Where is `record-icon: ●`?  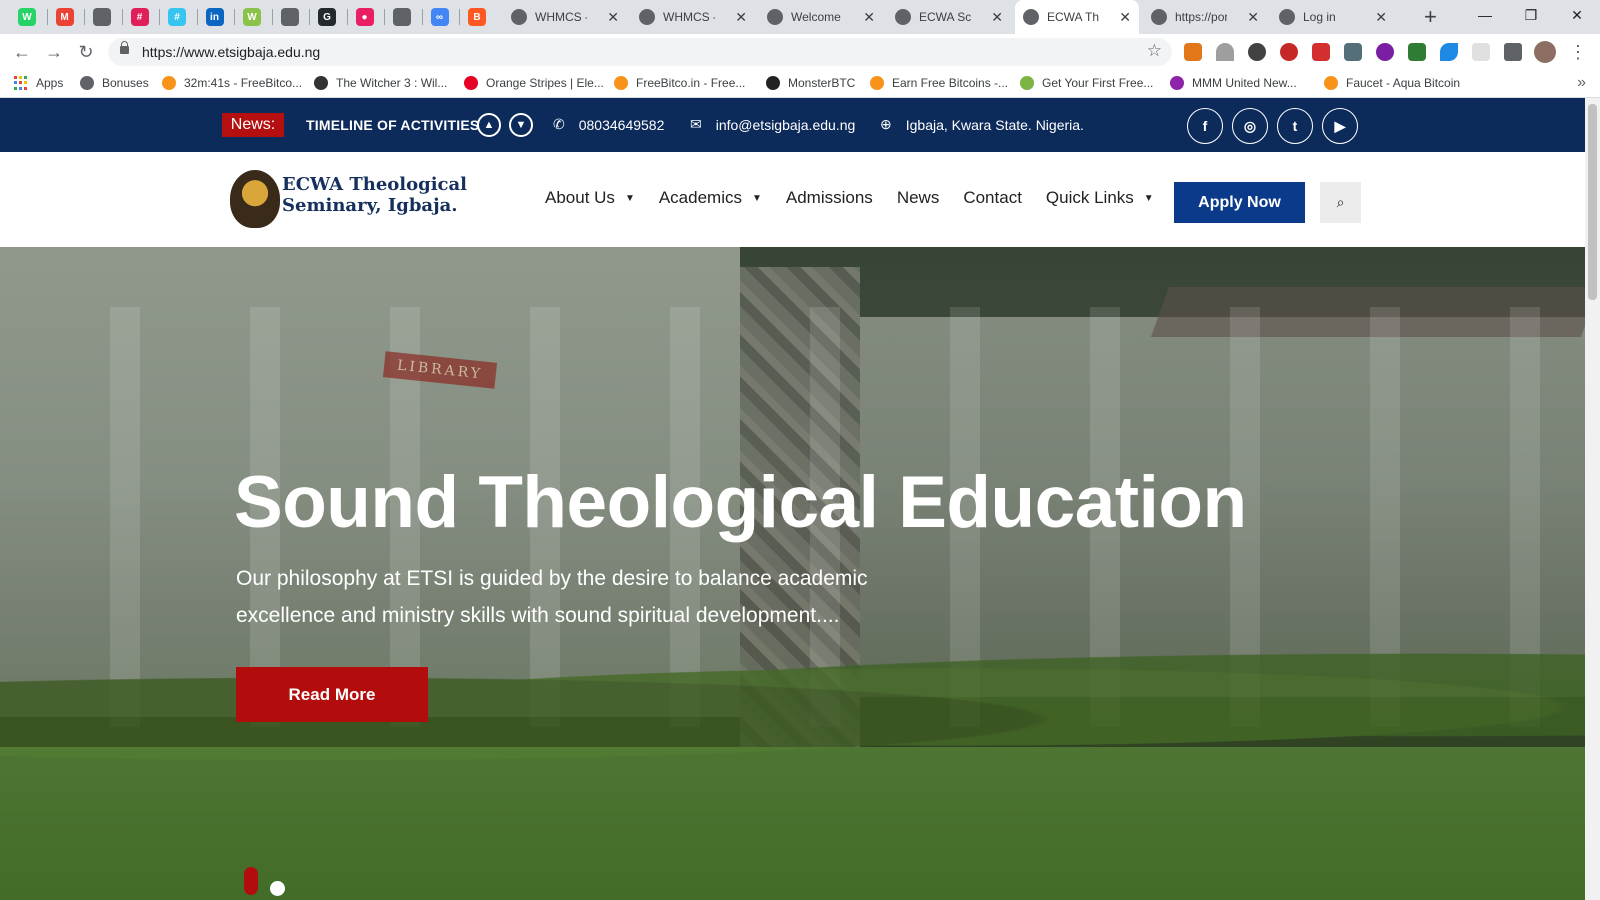
record-icon: ● is located at coordinates (364, 17).